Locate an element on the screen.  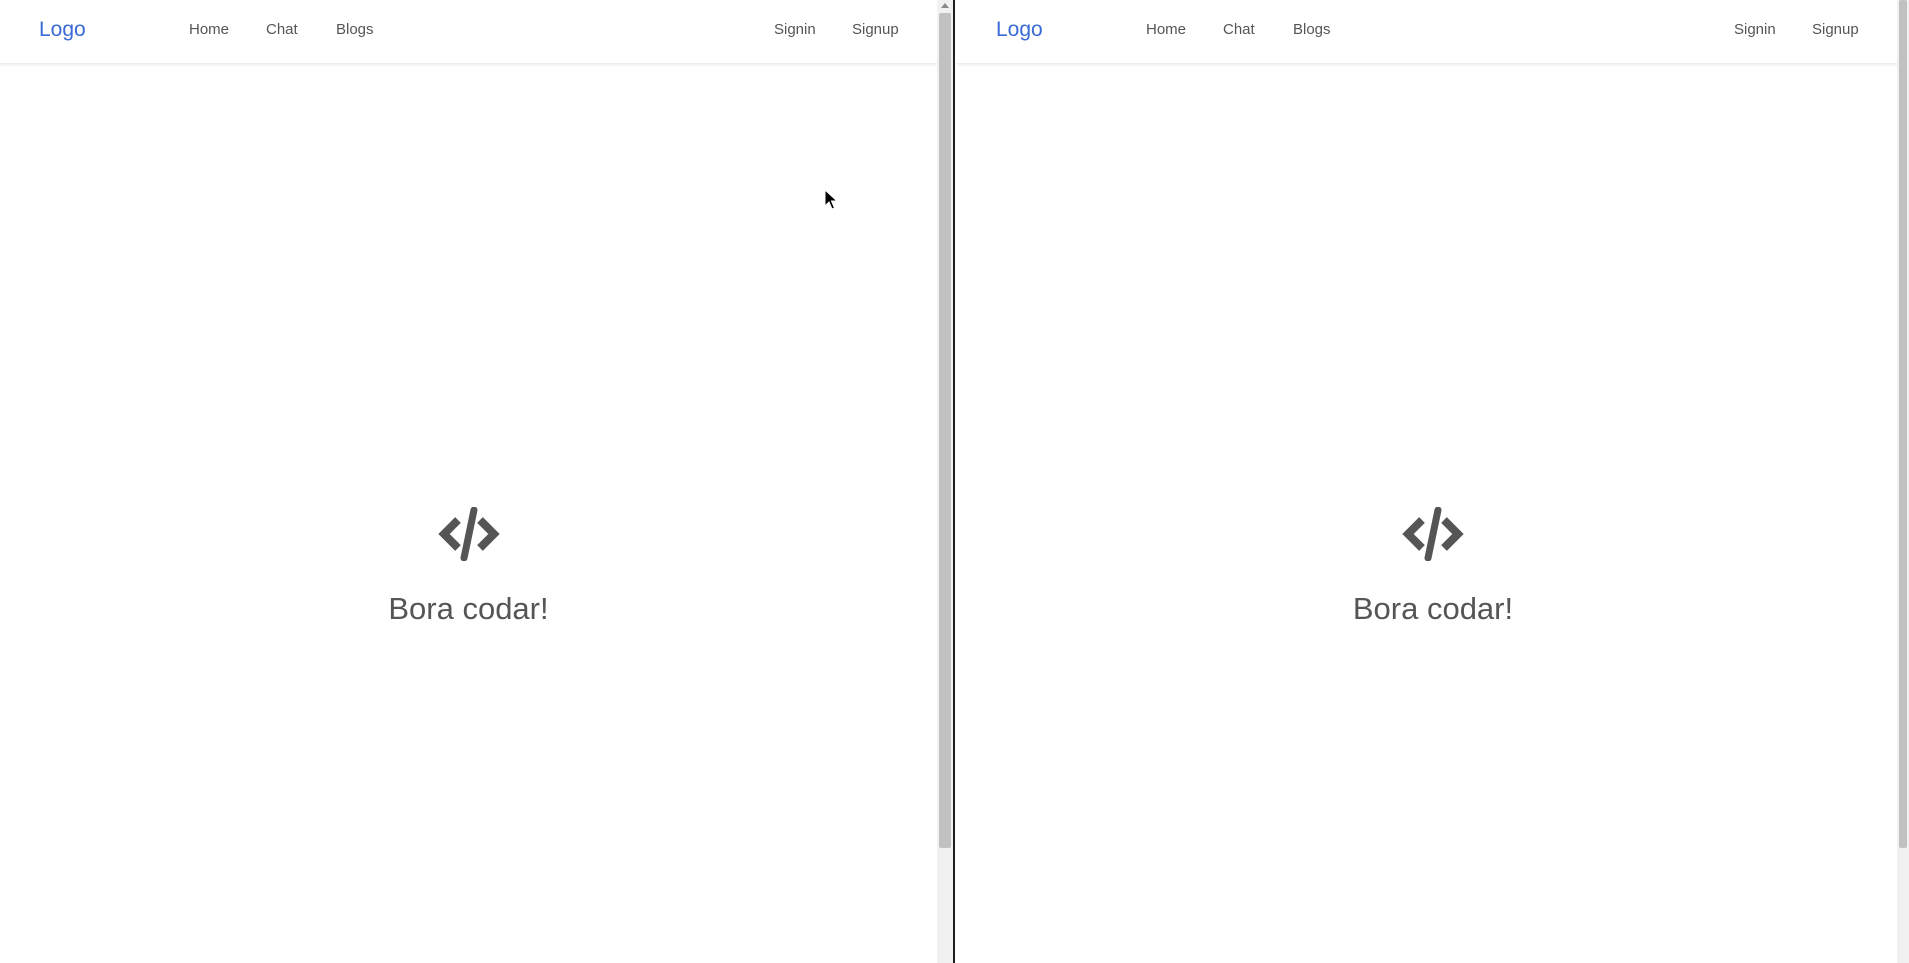
left-scrollbar is located at coordinates (945, 481).